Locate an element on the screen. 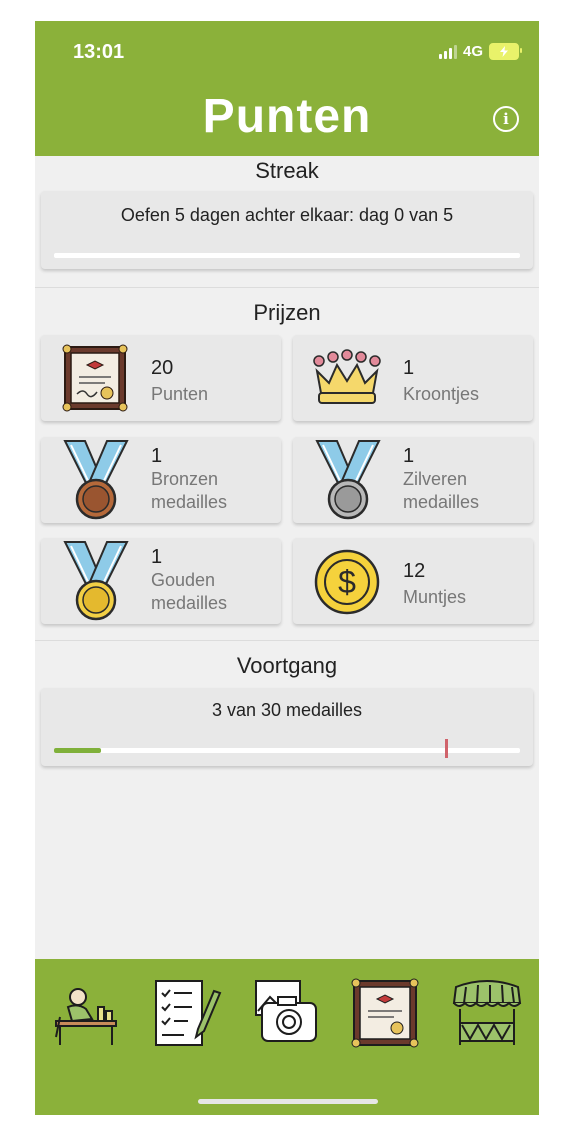  progress-card: 3 van 30 medailles is located at coordinates (287, 727).